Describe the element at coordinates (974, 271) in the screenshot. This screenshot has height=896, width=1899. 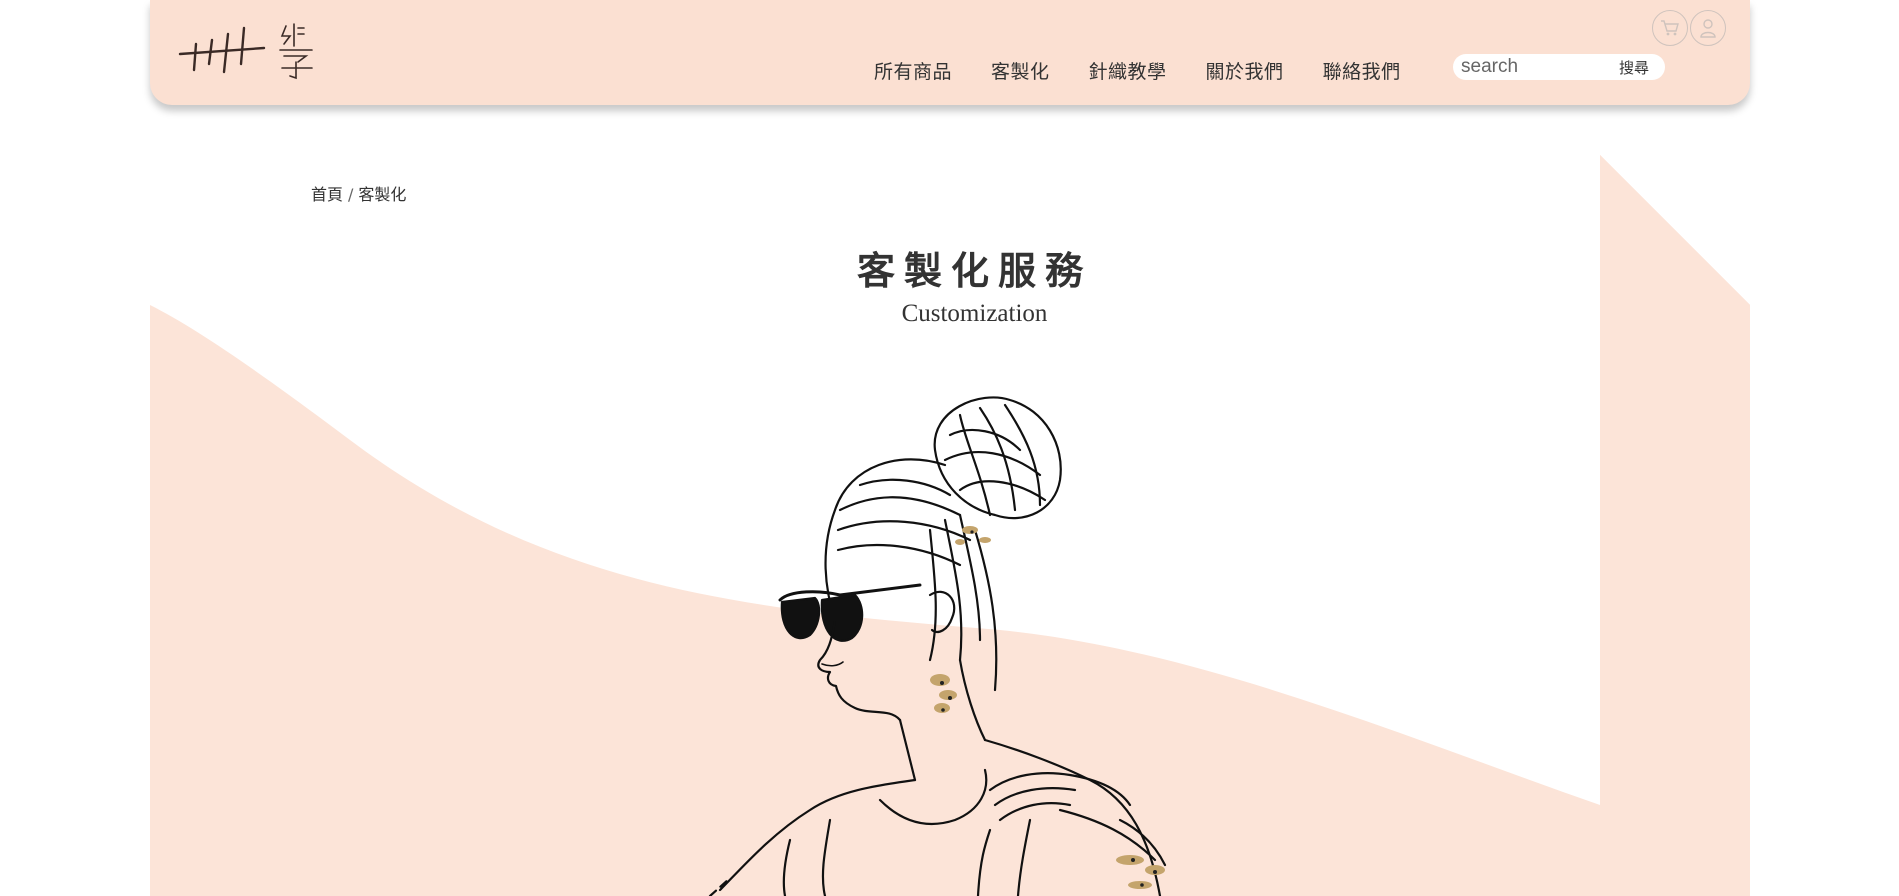
I see `page-title: 客製化服務` at that location.